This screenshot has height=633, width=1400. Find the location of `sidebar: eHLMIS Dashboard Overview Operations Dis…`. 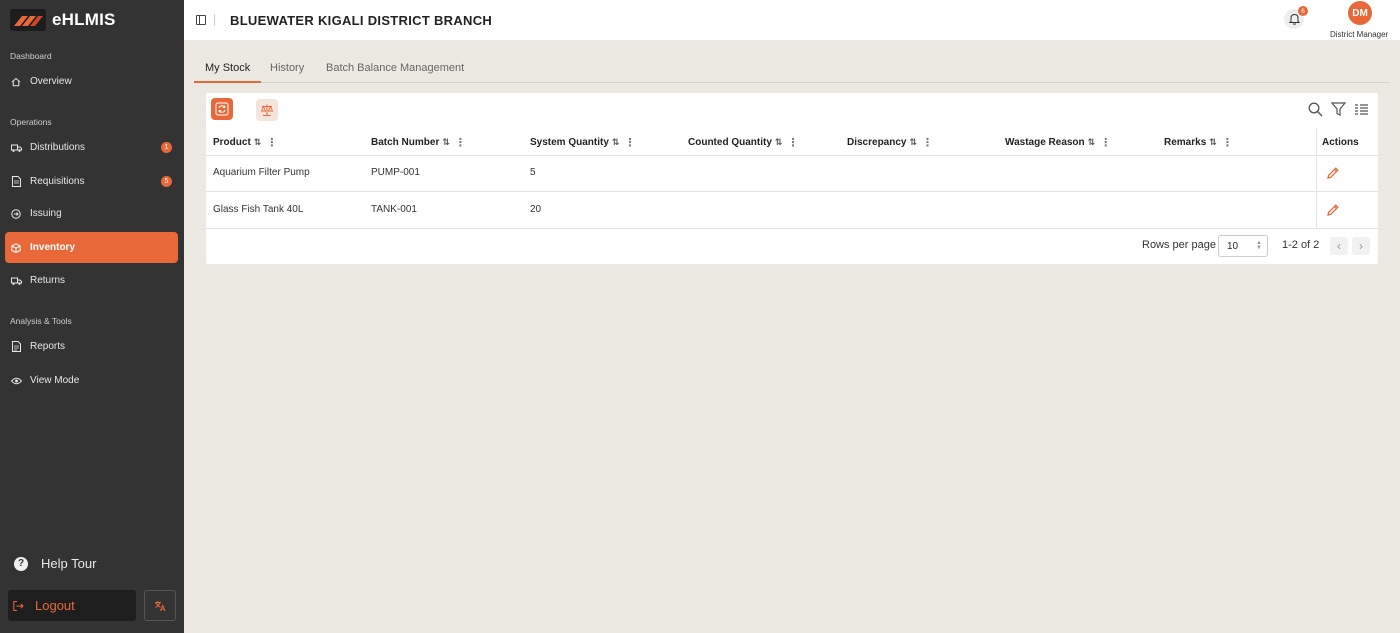

sidebar: eHLMIS Dashboard Overview Operations Dis… is located at coordinates (92, 316).